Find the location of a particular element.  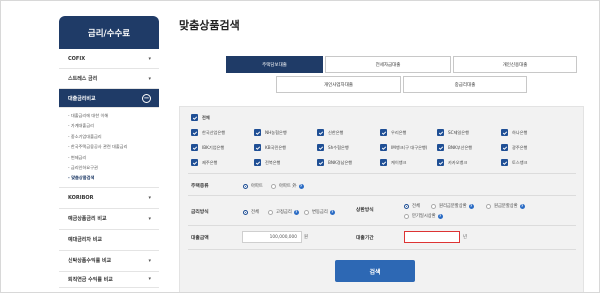

radio-rate-variable: 변동금리? is located at coordinates (319, 212).